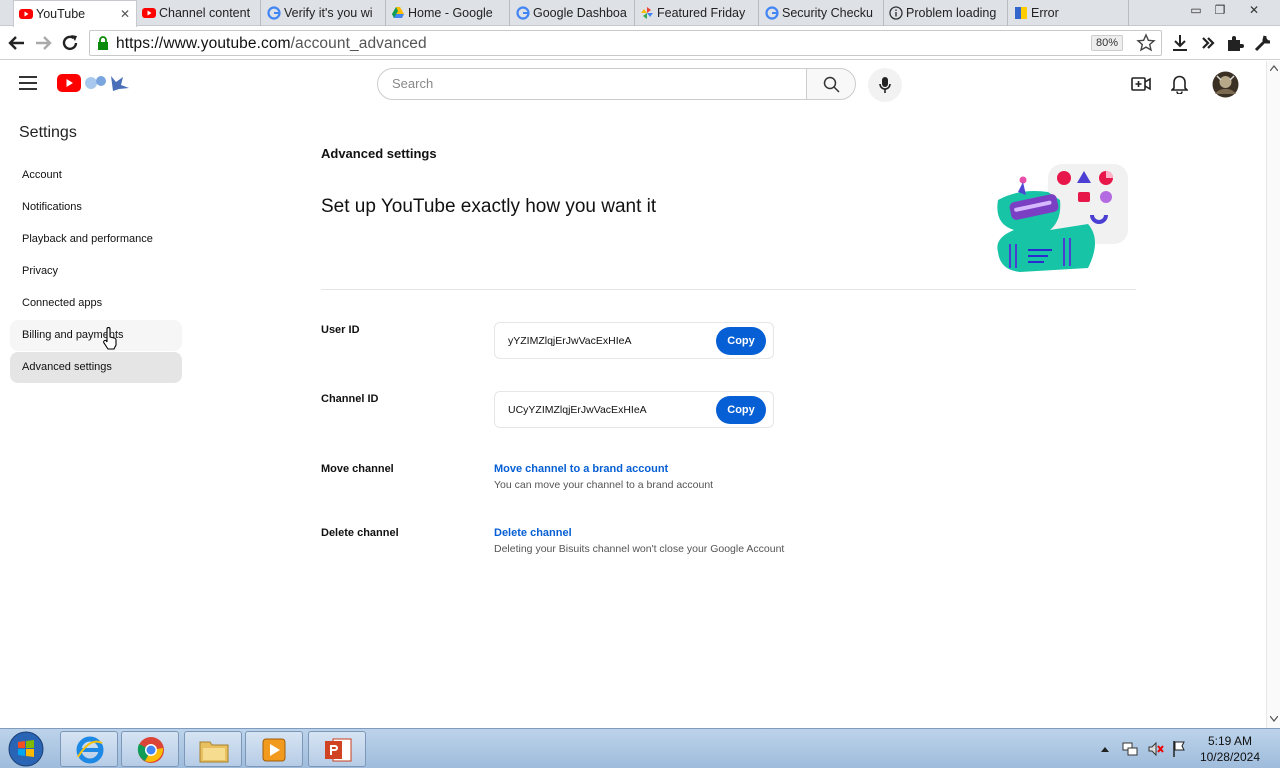 The image size is (1280, 768). I want to click on youtube-header, so click(633, 84).